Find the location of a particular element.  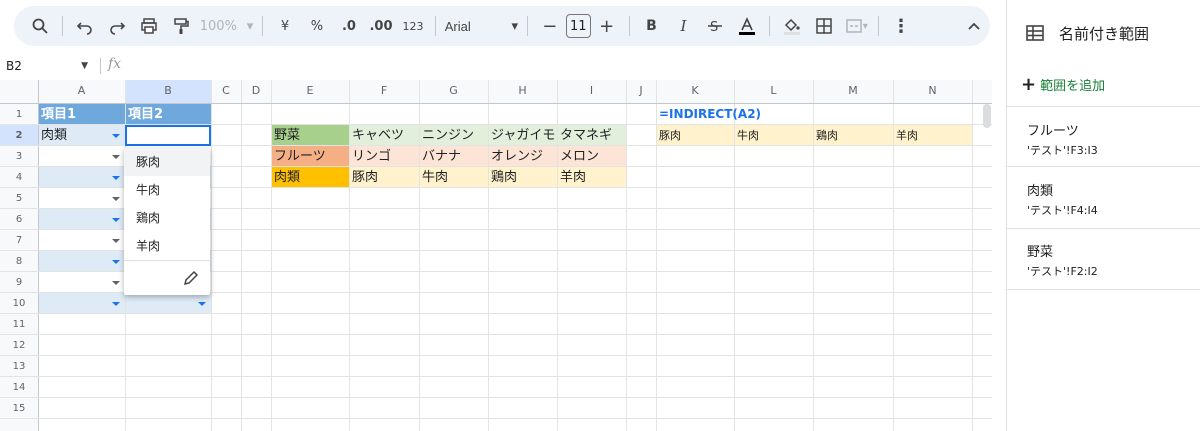

cell-i2: タマネギ is located at coordinates (591, 135).